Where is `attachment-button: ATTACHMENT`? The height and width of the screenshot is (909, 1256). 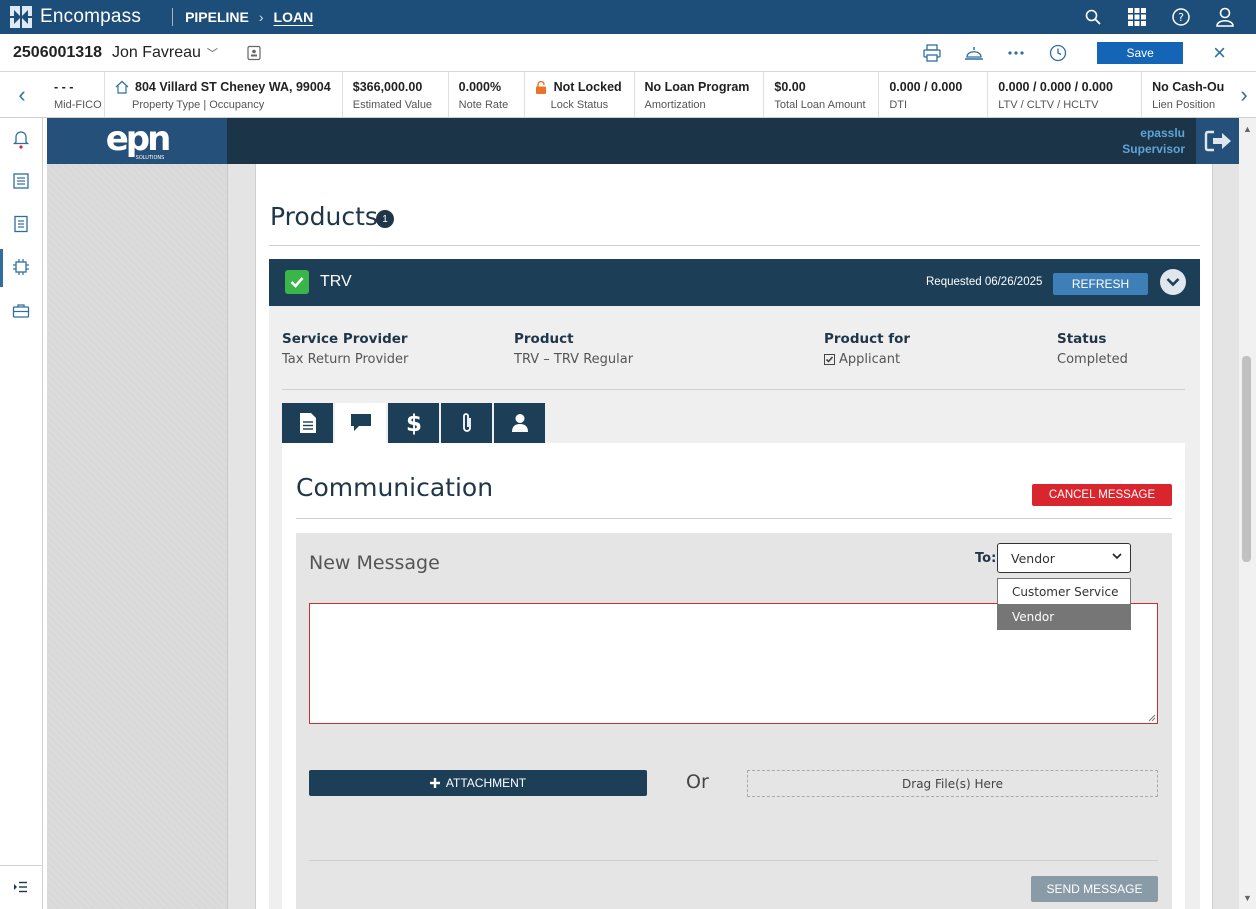 attachment-button: ATTACHMENT is located at coordinates (478, 783).